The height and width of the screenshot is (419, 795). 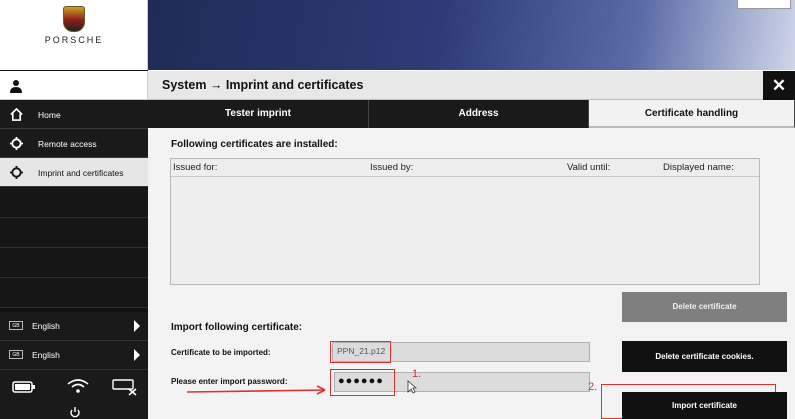 I want to click on file-label: Certificate to be imported:, so click(x=221, y=352).